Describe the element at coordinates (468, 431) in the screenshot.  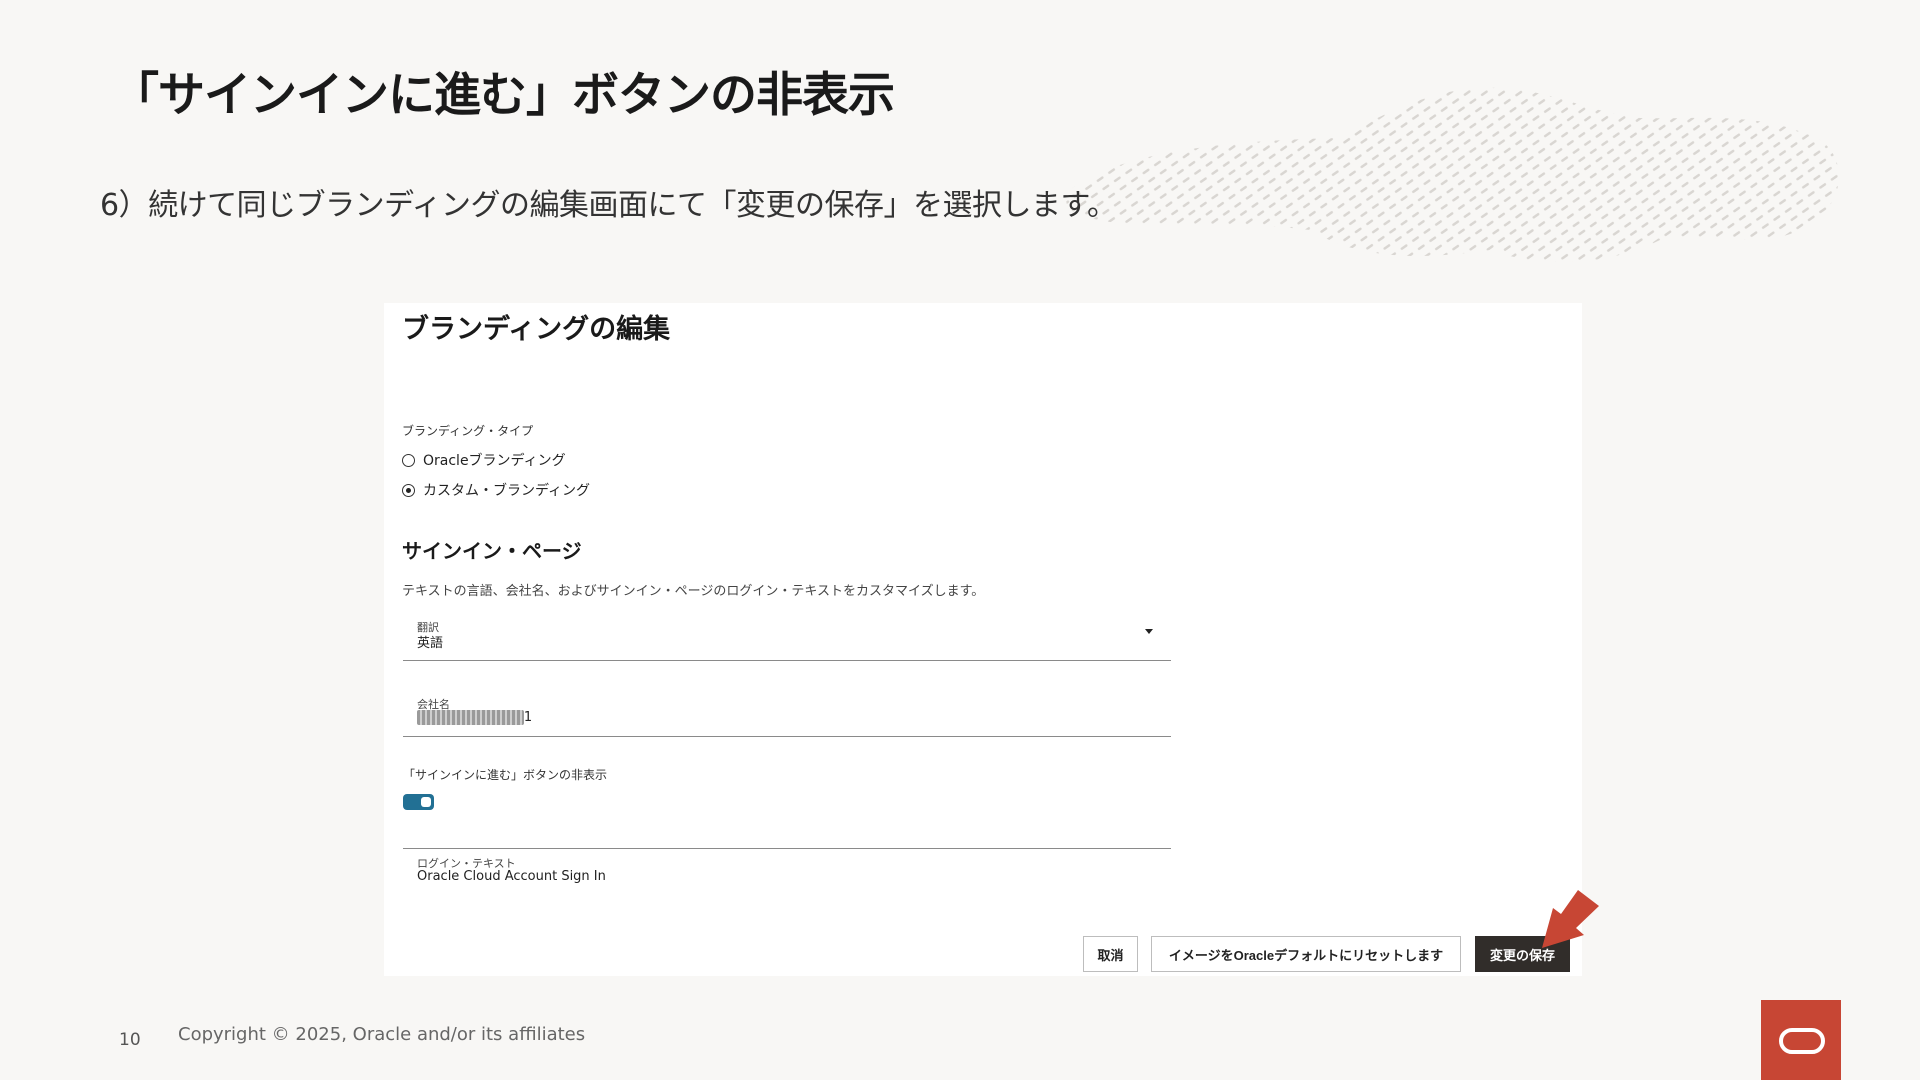
I see `branding-type-label: ブランディング・タイプ` at that location.